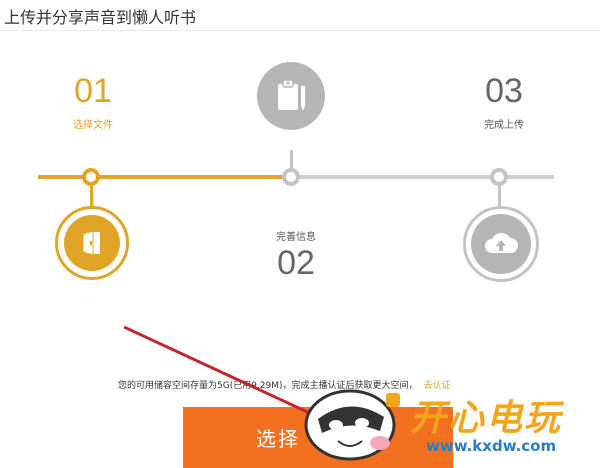 Image resolution: width=600 pixels, height=468 pixels. Describe the element at coordinates (491, 446) in the screenshot. I see `watermark-url: www.kxdw.com` at that location.